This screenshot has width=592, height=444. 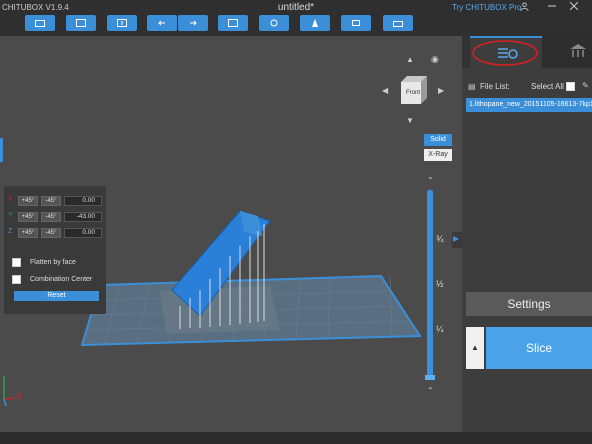 I want to click on print-button, so click(x=356, y=23).